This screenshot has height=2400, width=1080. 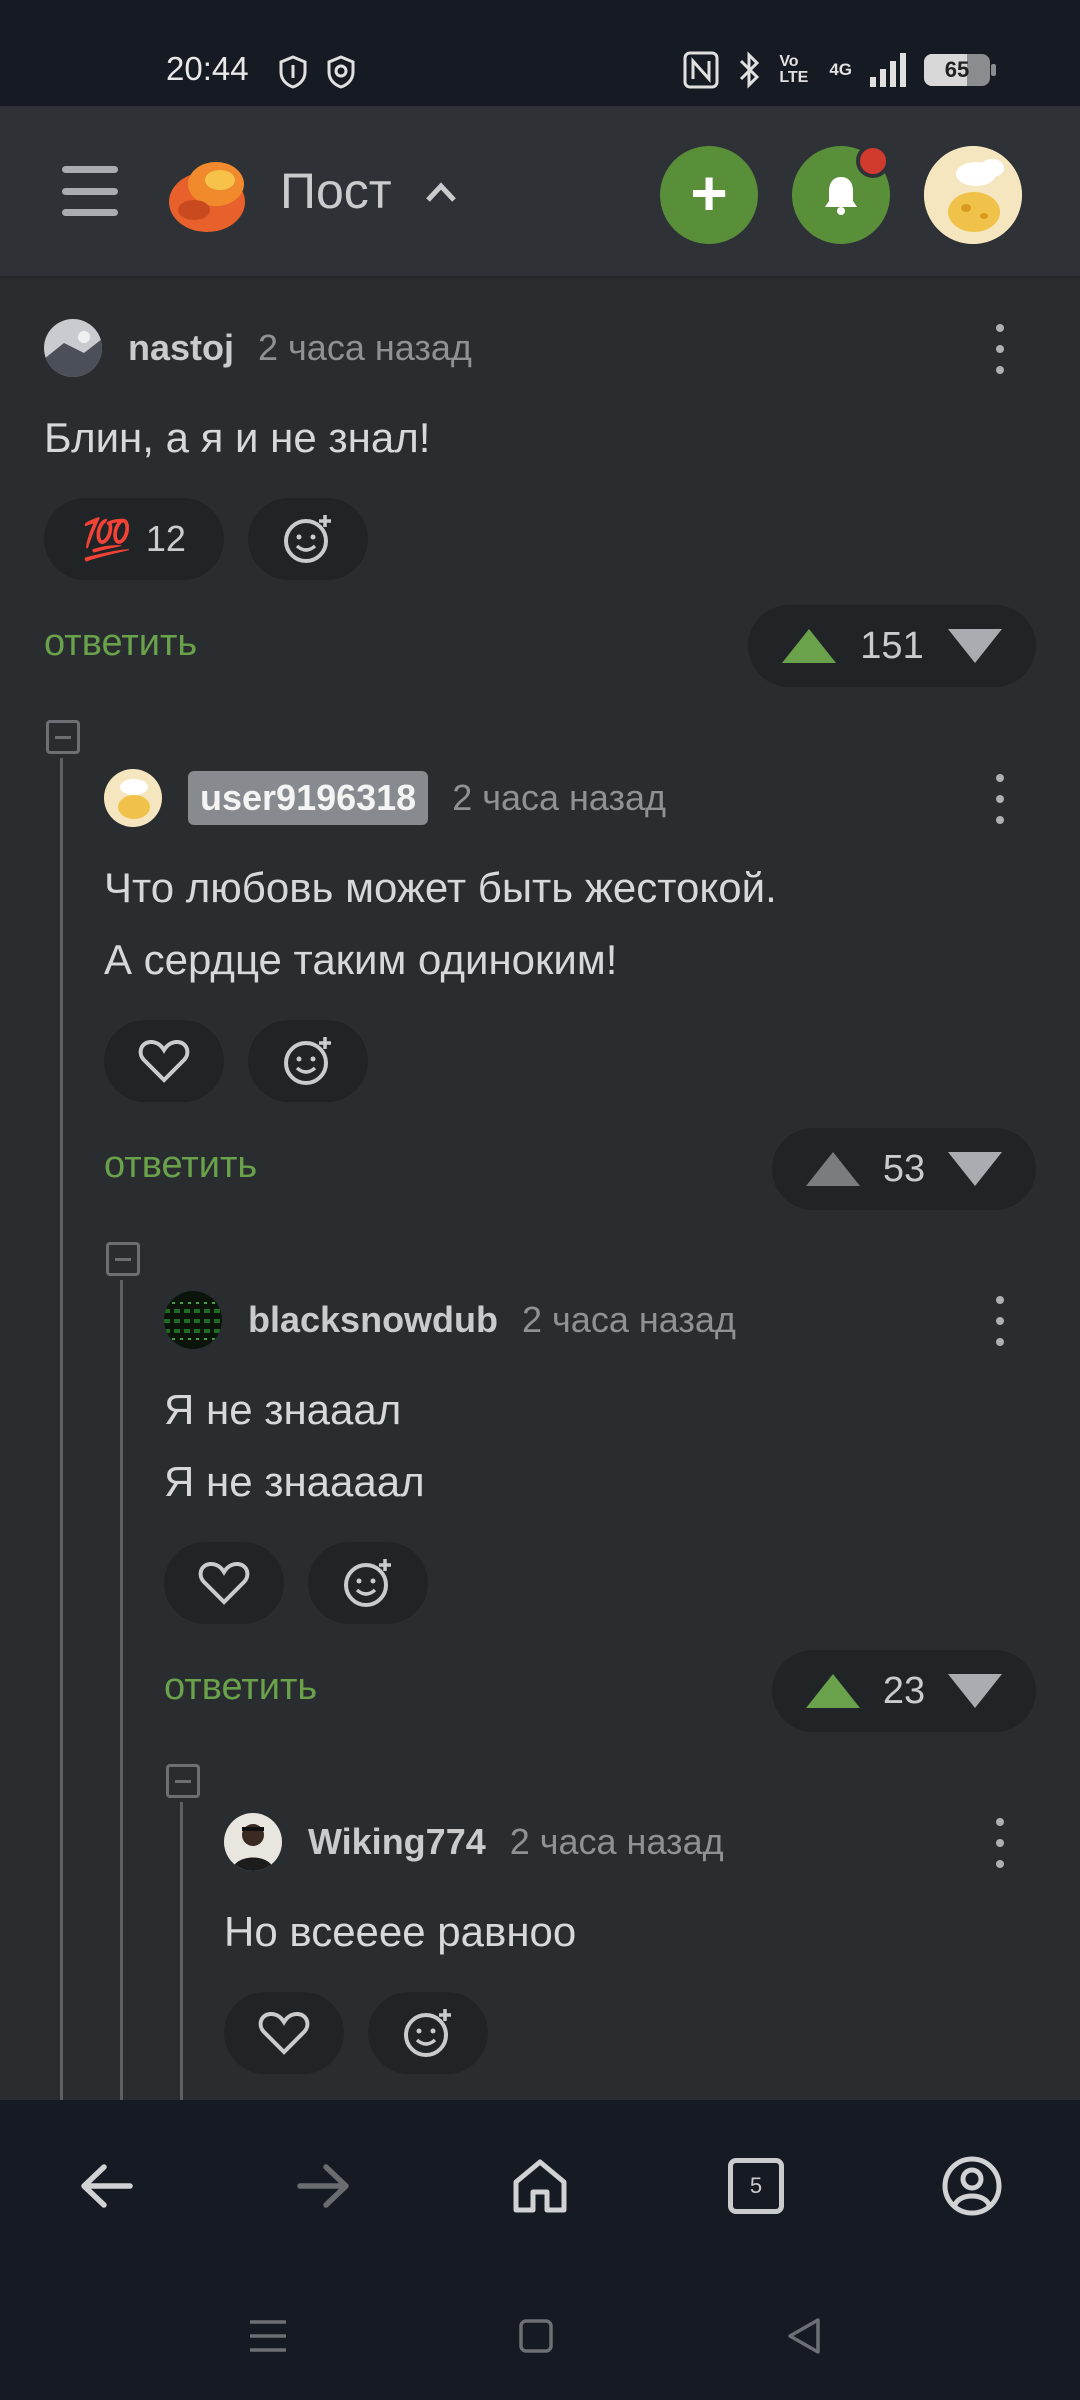 I want to click on plus-icon: +, so click(x=709, y=193).